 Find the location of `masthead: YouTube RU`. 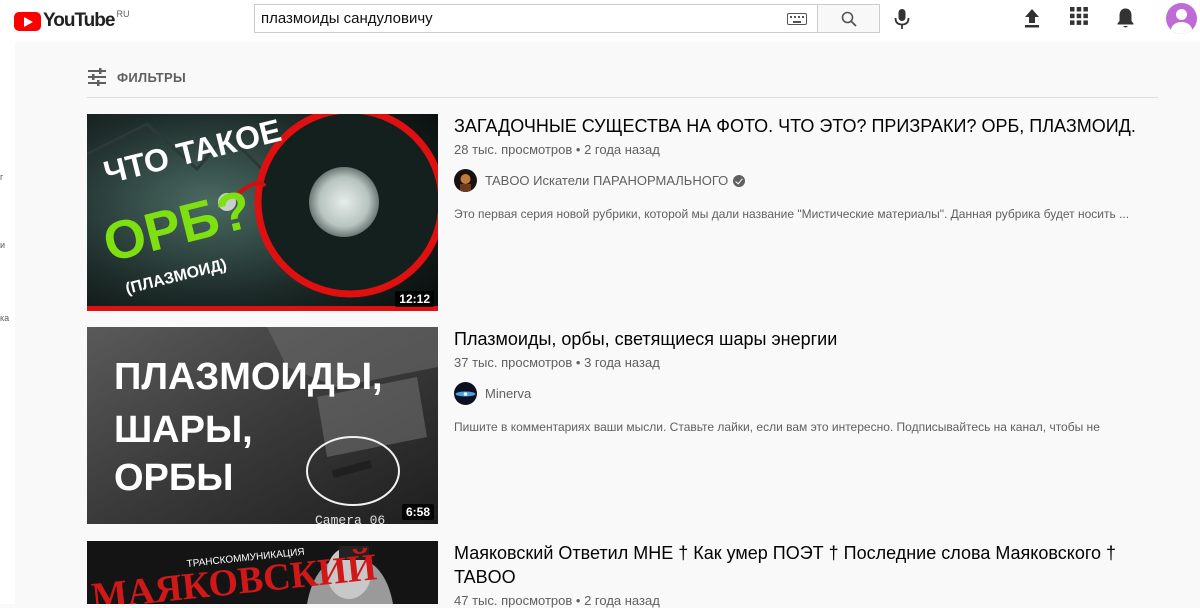

masthead: YouTube RU is located at coordinates (600, 21).